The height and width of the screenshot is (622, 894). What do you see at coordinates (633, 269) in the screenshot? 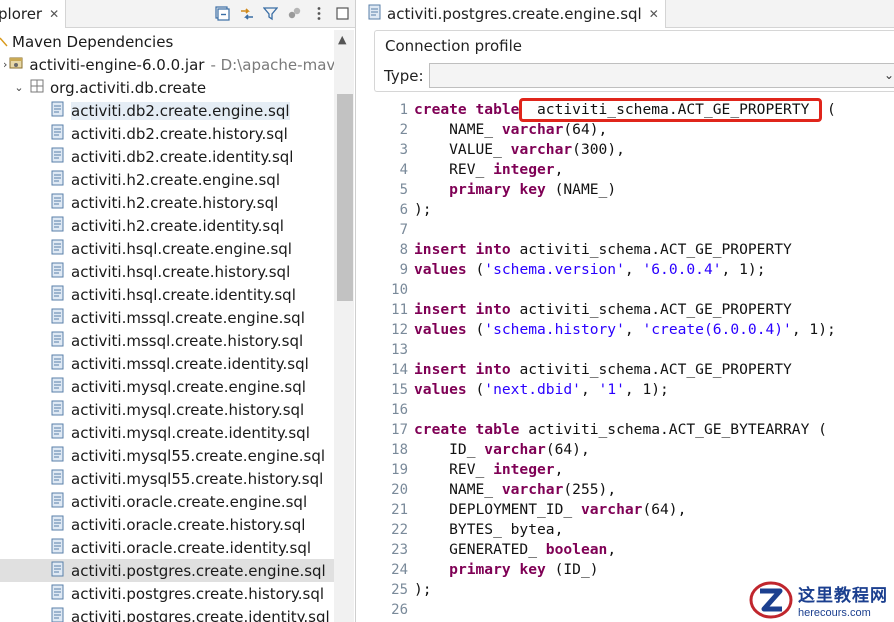
I see `sql-text: ,` at bounding box center [633, 269].